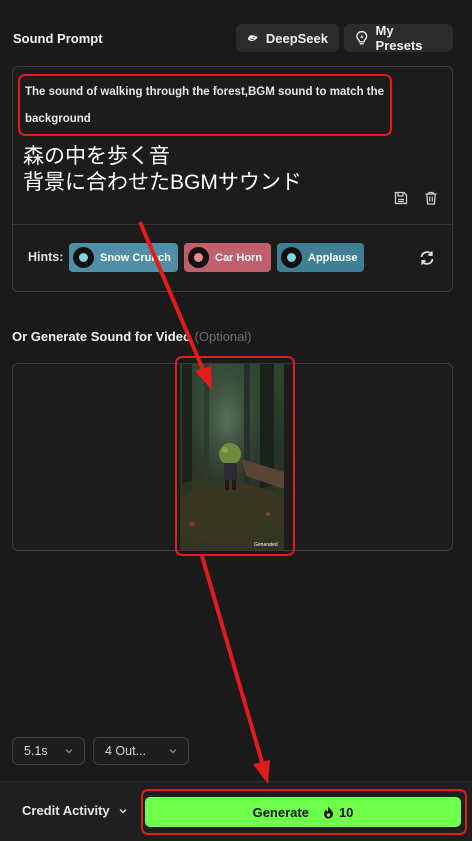  Describe the element at coordinates (46, 257) in the screenshot. I see `hints-label: Hints:` at that location.